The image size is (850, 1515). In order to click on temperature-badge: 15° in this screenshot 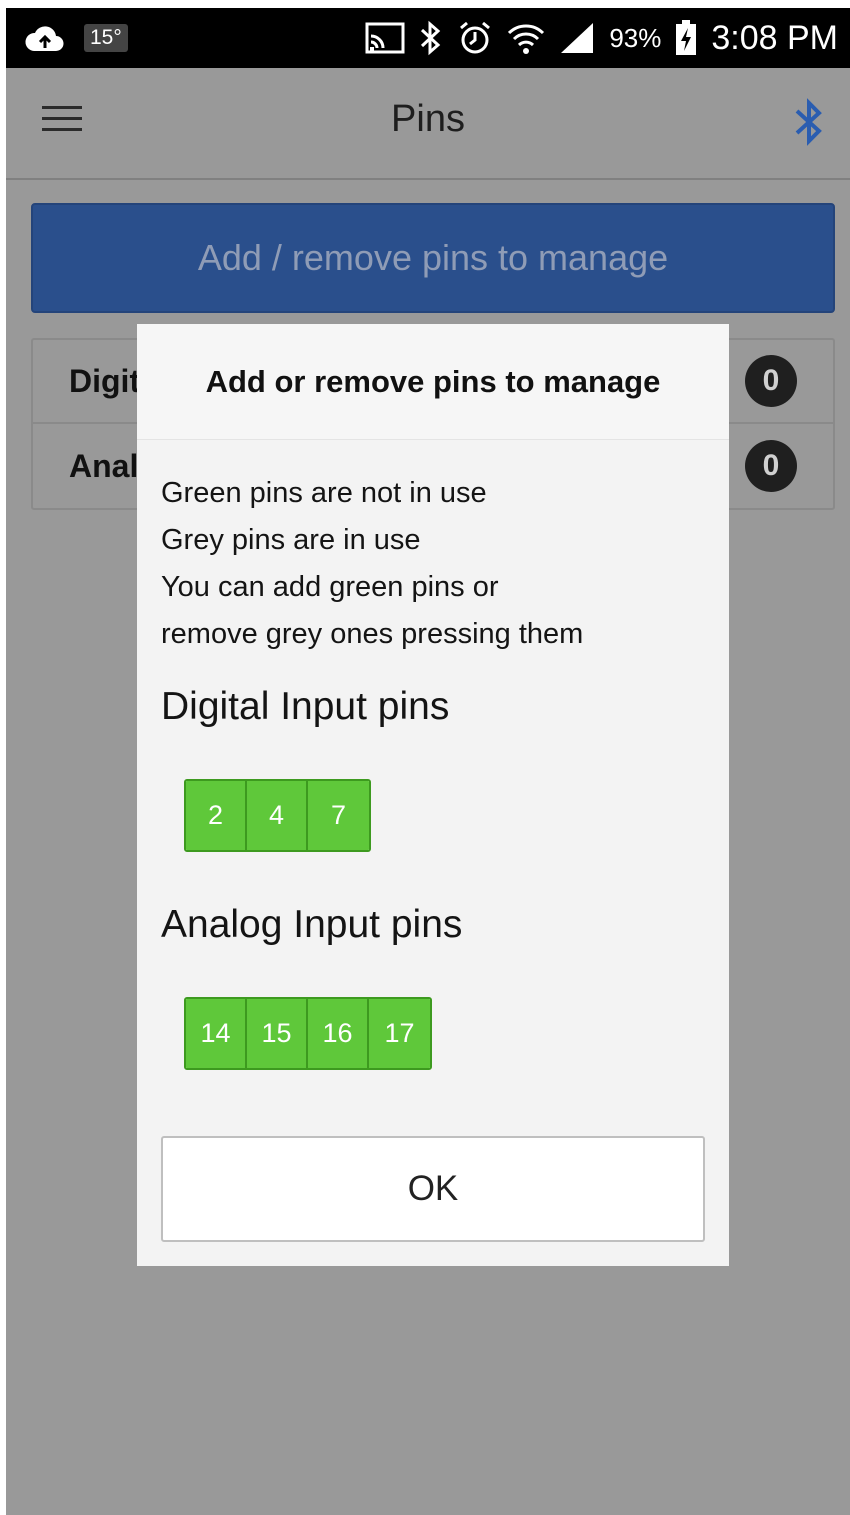, I will do `click(106, 38)`.